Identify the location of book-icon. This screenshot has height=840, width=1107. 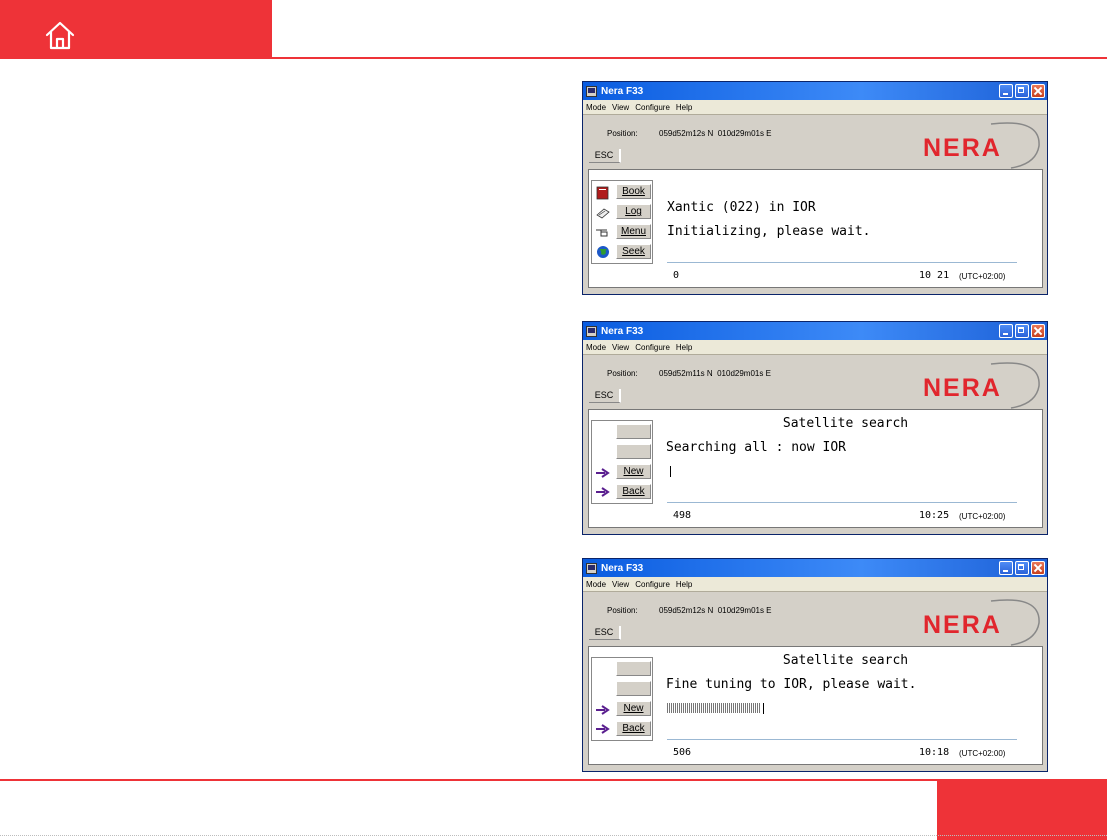
(602, 193).